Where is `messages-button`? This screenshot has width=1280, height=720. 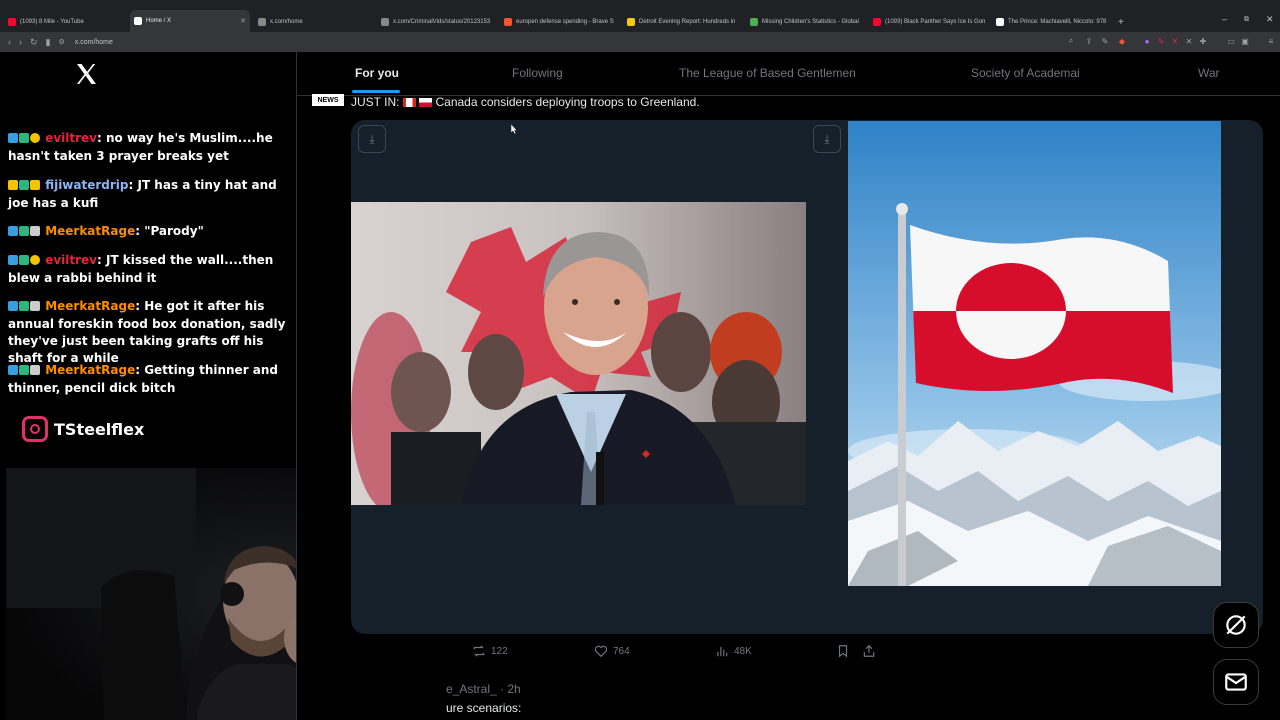
messages-button is located at coordinates (1236, 682).